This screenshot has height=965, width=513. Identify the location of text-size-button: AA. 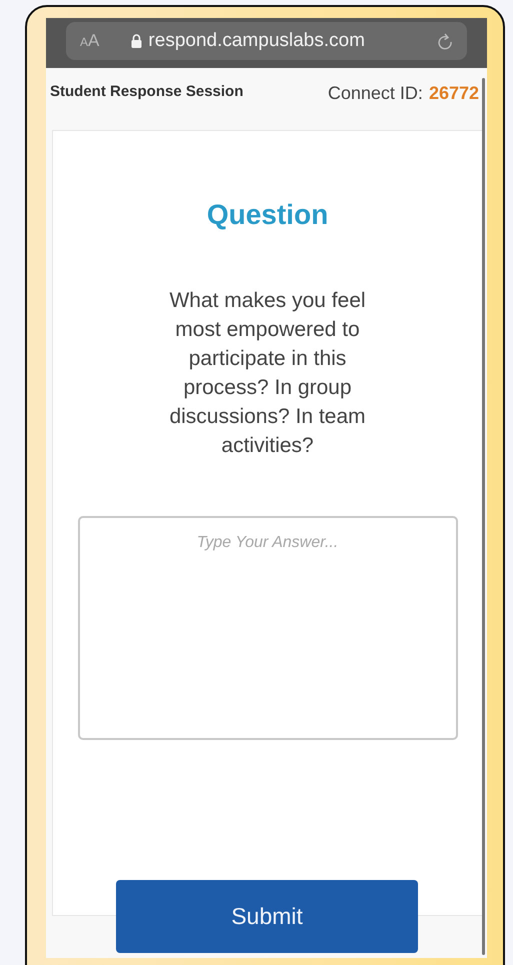
(90, 41).